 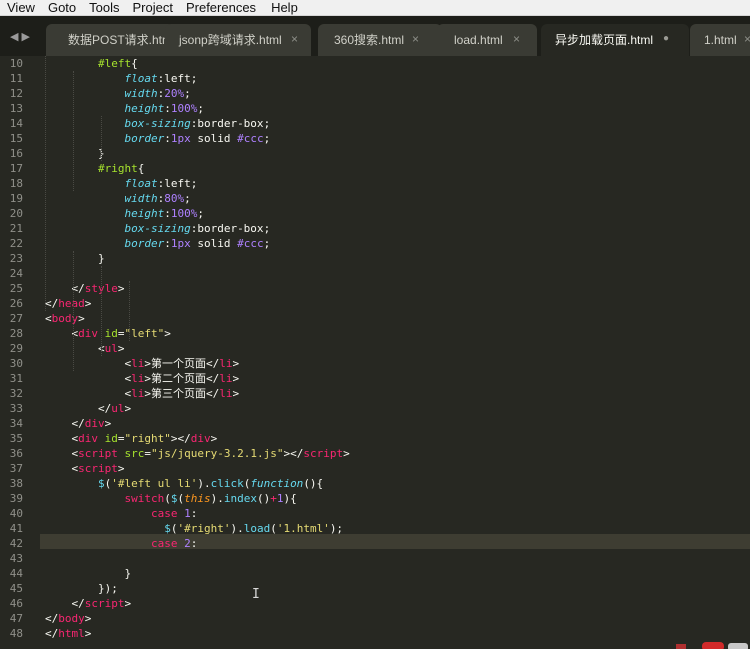 What do you see at coordinates (397, 618) in the screenshot?
I see `code-line: </body>` at bounding box center [397, 618].